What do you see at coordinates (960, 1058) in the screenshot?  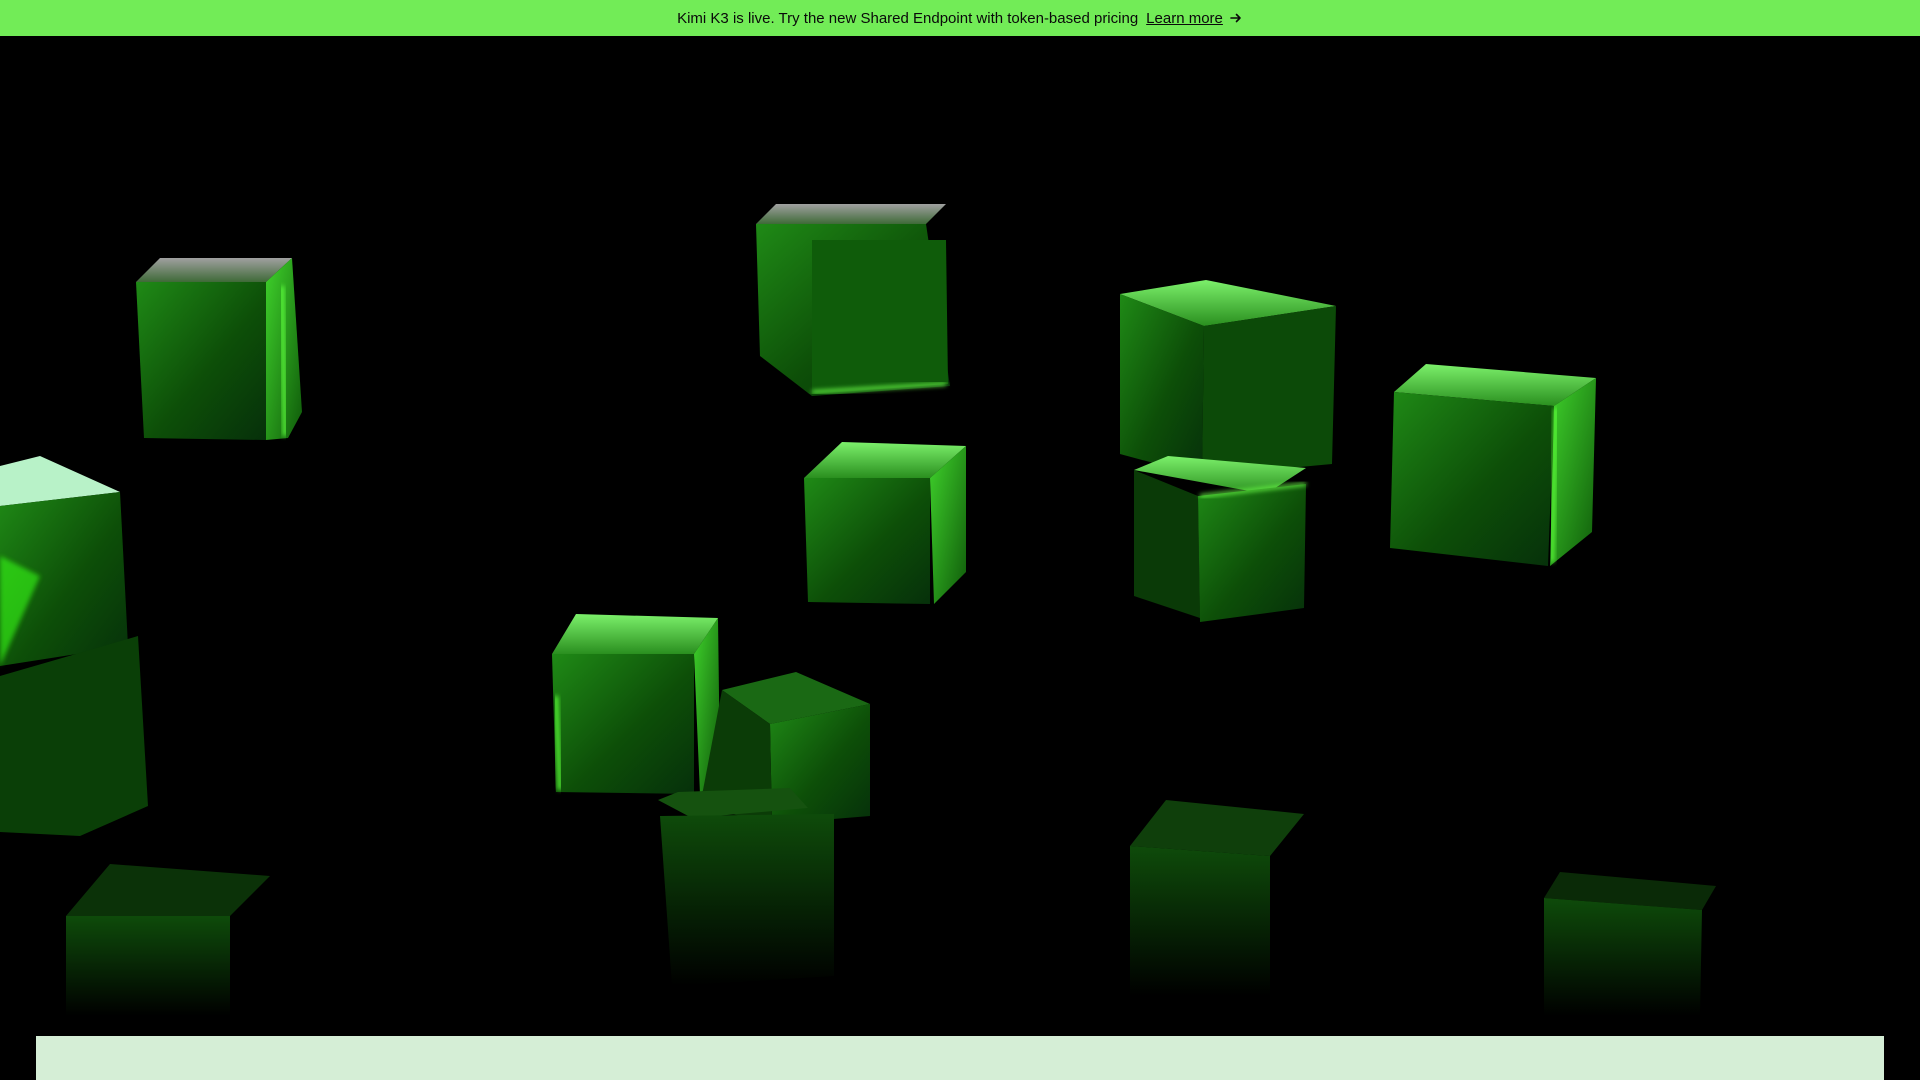 I see `content-panel` at bounding box center [960, 1058].